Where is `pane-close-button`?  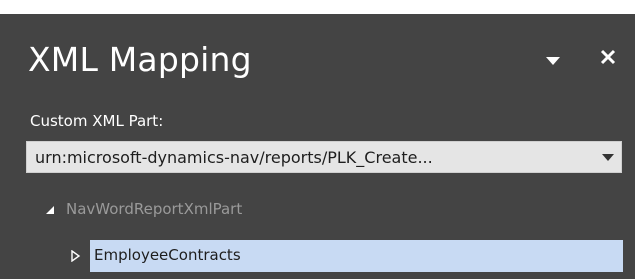
pane-close-button is located at coordinates (608, 57).